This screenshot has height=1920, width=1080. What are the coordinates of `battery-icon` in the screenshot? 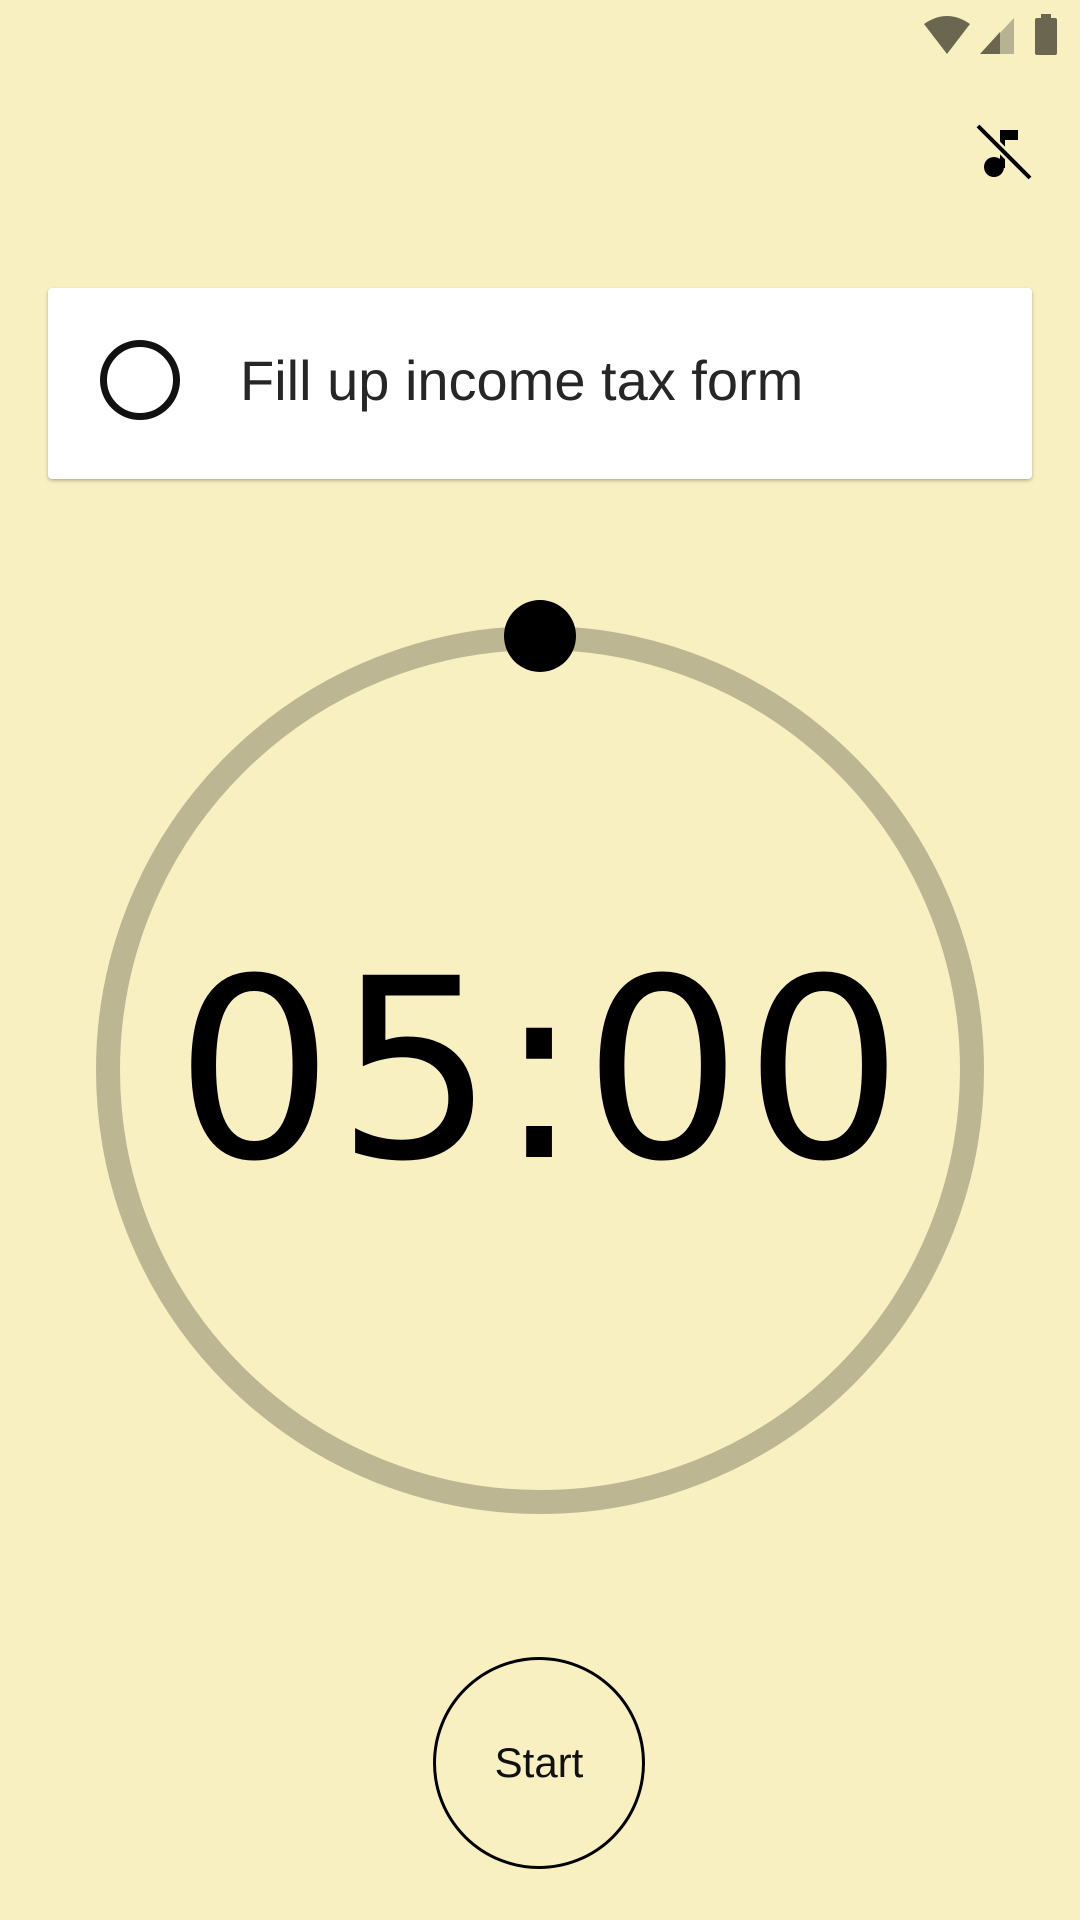 It's located at (1046, 37).